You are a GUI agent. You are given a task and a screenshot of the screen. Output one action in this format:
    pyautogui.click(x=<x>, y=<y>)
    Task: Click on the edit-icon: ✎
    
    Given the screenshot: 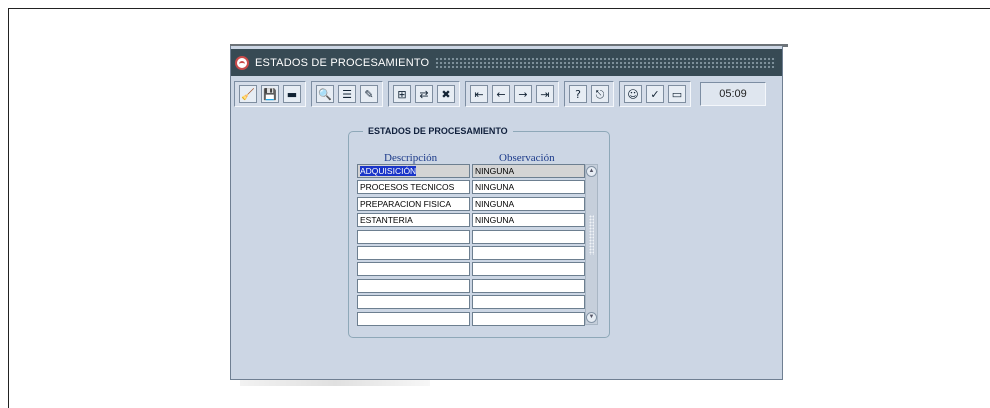 What is the action you would take?
    pyautogui.click(x=369, y=94)
    